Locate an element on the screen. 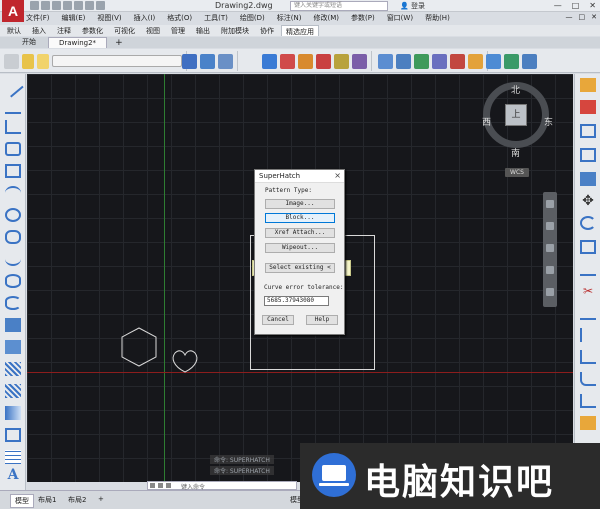 Image resolution: width=600 pixels, height=509 pixels. menu-tools: 工具(T) is located at coordinates (216, 18).